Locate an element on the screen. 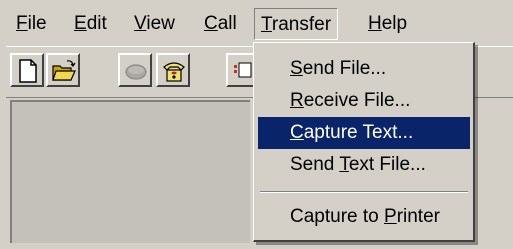 Image resolution: width=513 pixels, height=249 pixels. call-button is located at coordinates (173, 70).